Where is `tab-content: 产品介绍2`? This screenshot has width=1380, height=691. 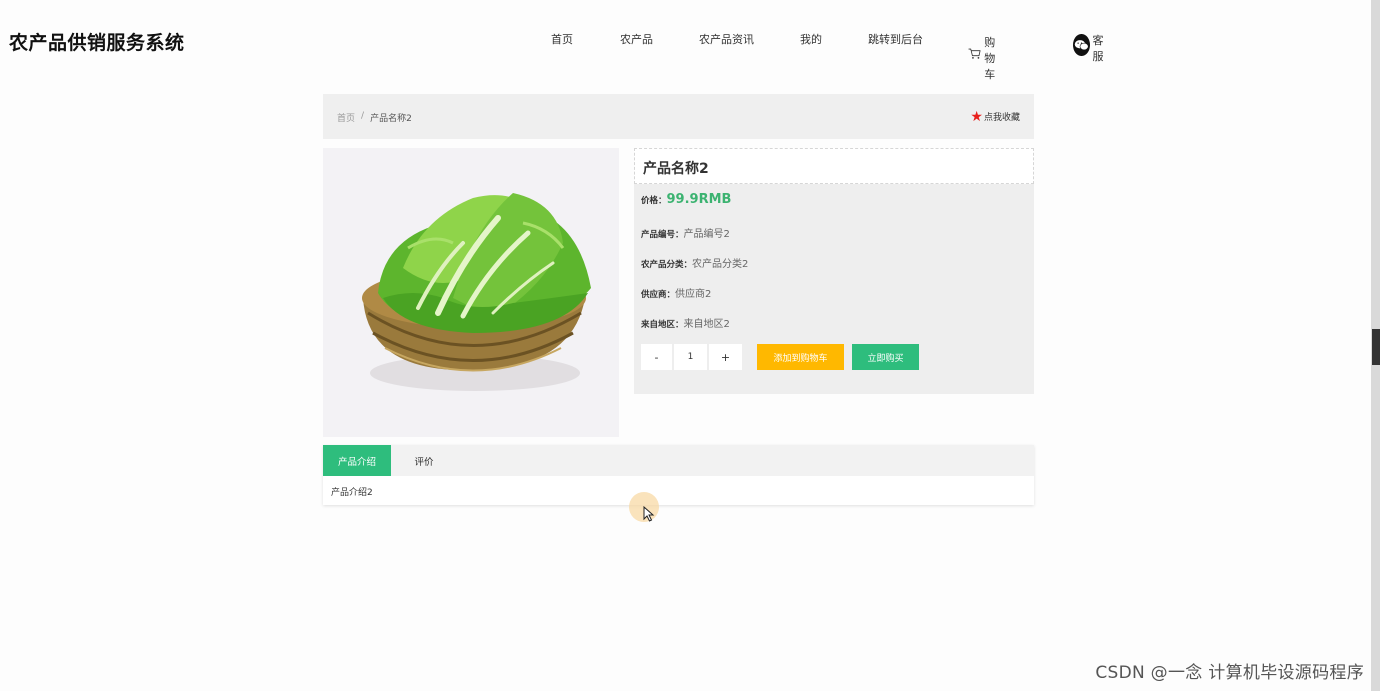 tab-content: 产品介绍2 is located at coordinates (352, 493).